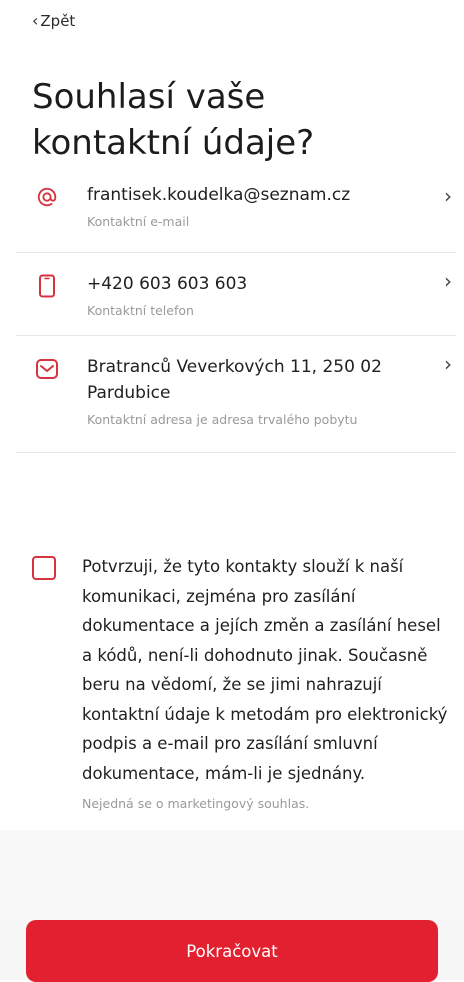  Describe the element at coordinates (232, 876) in the screenshot. I see `bottom-background` at that location.